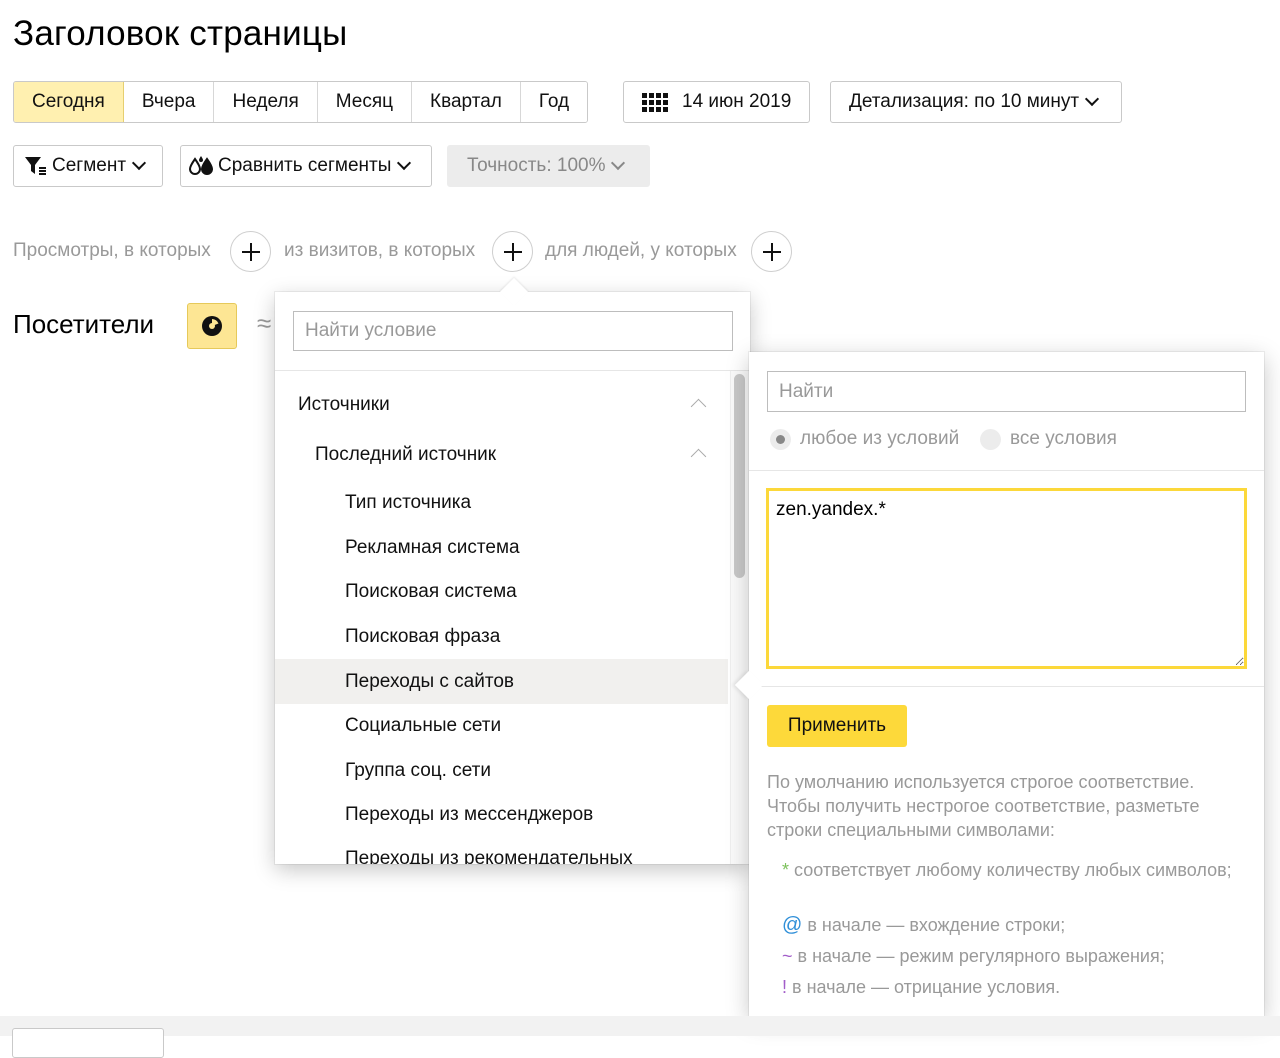 This screenshot has width=1280, height=1058. What do you see at coordinates (787, 956) in the screenshot?
I see `tilde-symbol: ~` at bounding box center [787, 956].